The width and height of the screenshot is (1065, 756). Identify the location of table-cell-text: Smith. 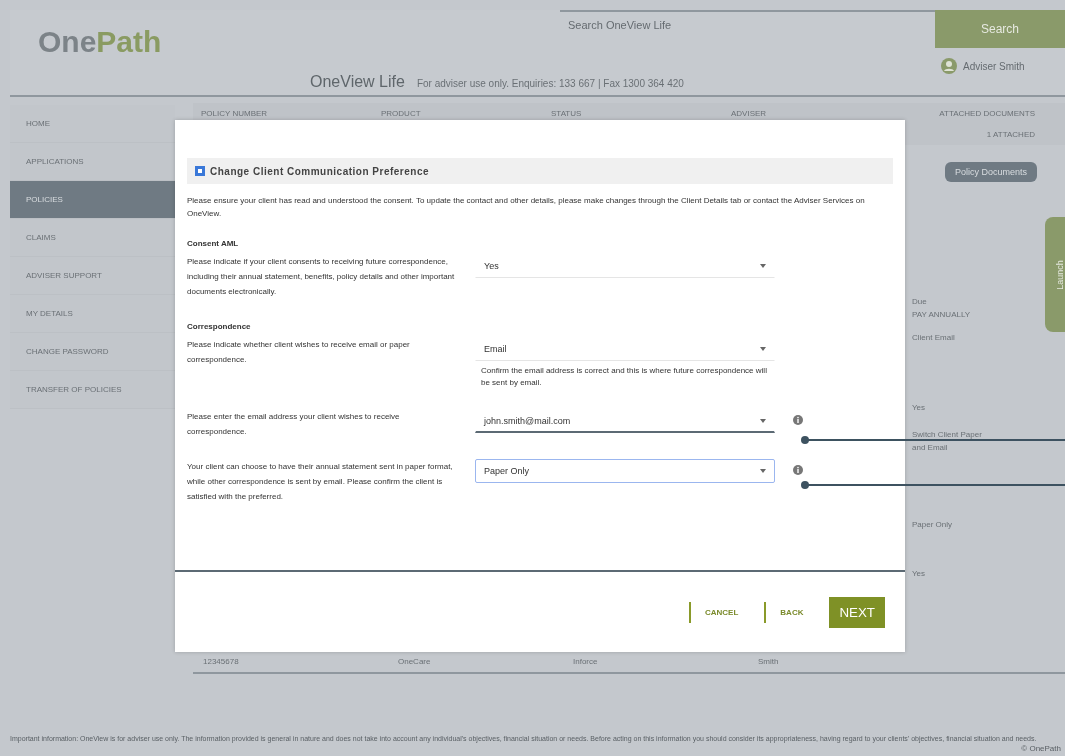
(769, 661).